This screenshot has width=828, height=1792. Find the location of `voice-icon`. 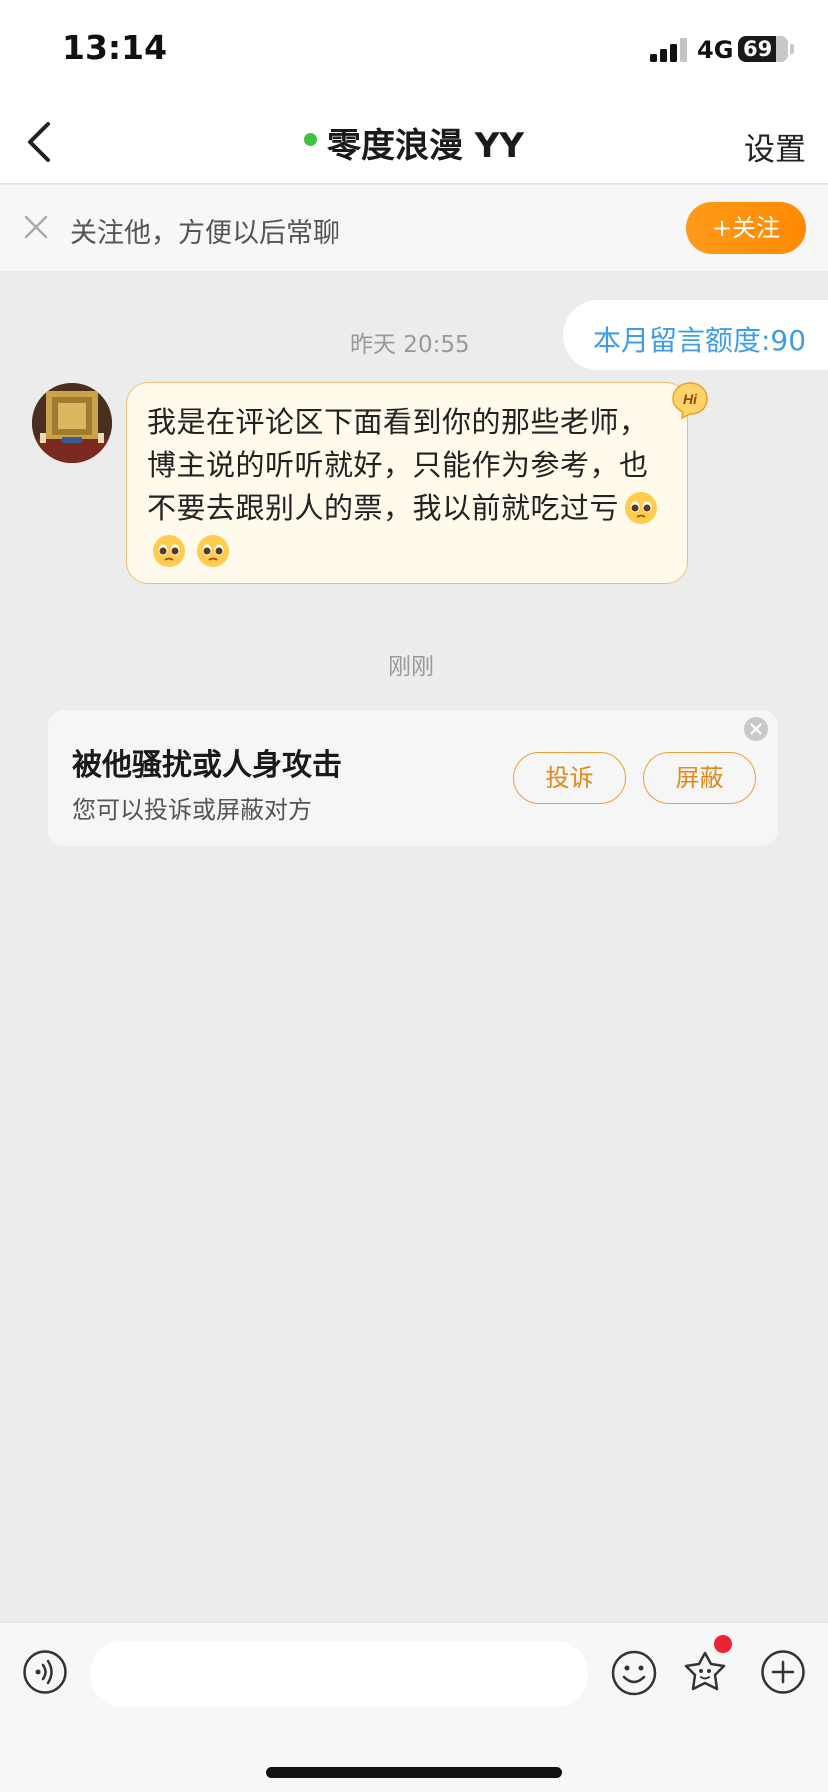

voice-icon is located at coordinates (45, 1672).